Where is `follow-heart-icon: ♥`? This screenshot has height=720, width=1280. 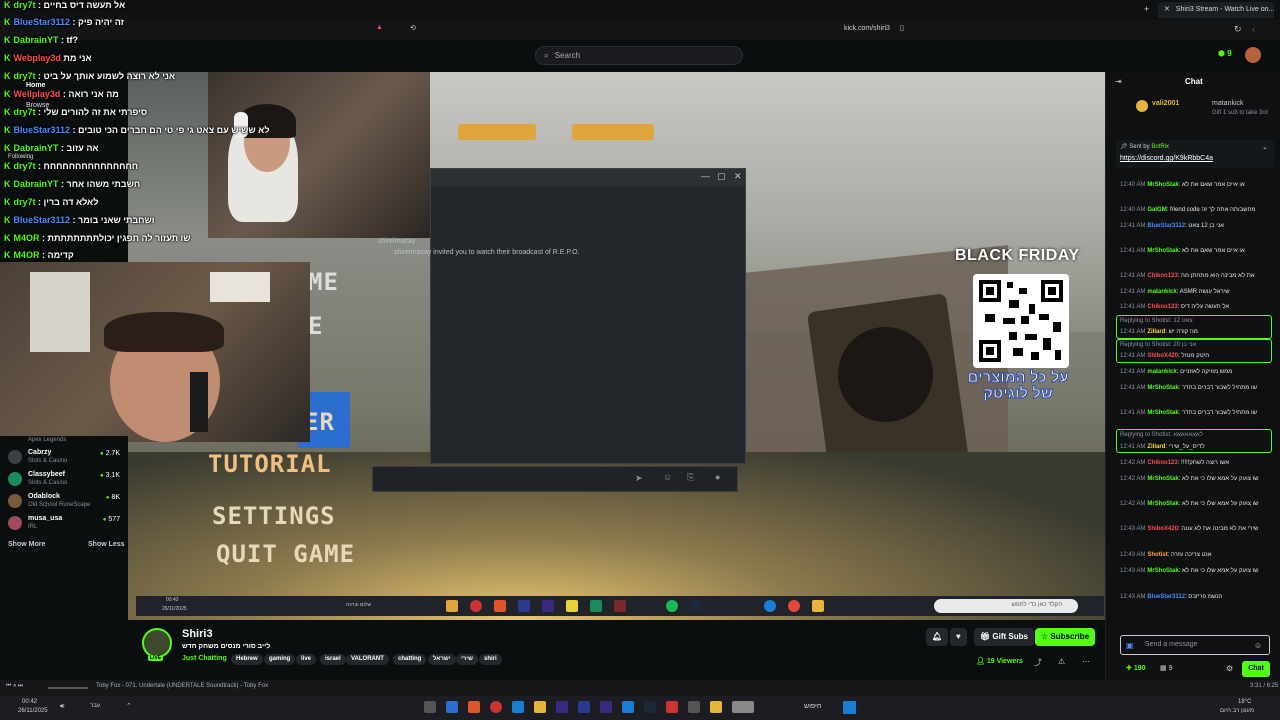 follow-heart-icon: ♥ is located at coordinates (958, 637).